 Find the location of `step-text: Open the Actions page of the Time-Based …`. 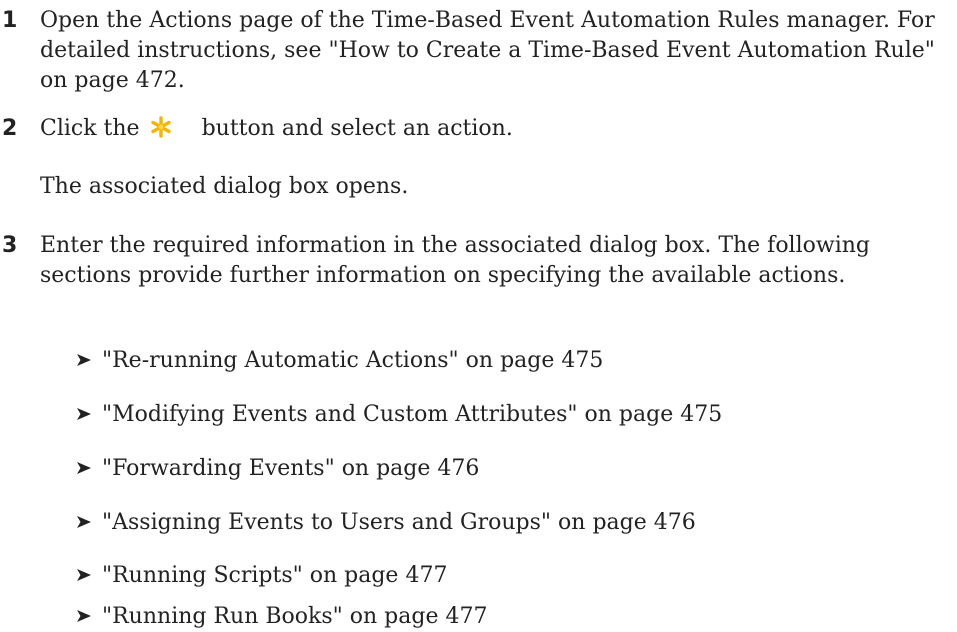

step-text: Open the Actions page of the Time-Based … is located at coordinates (487, 50).